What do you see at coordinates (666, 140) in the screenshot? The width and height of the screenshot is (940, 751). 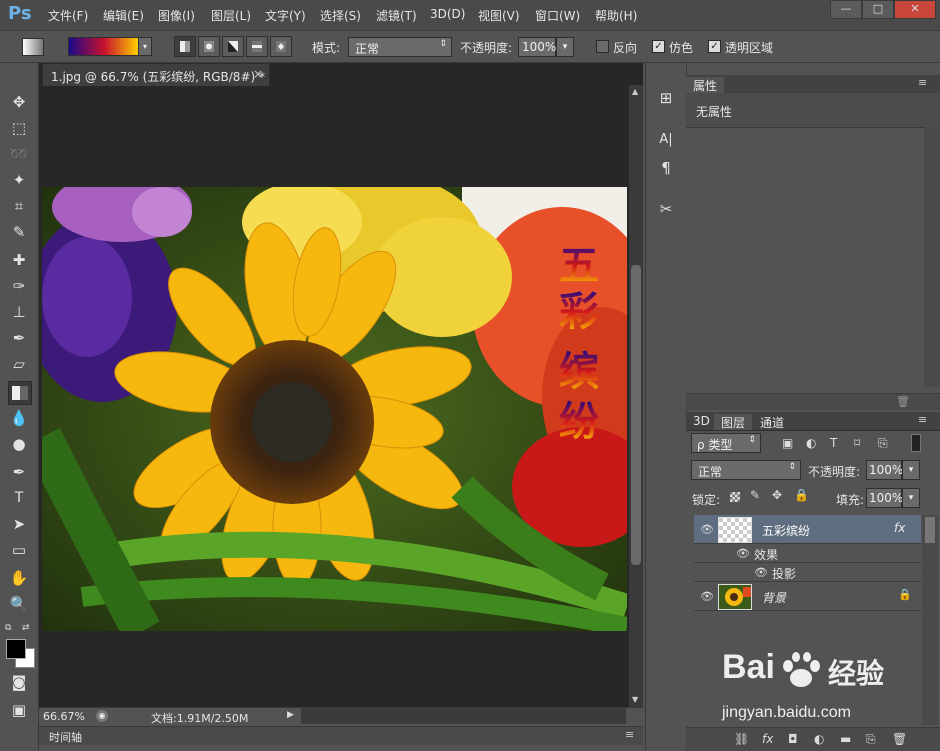 I see `character-panel-icon: A|` at bounding box center [666, 140].